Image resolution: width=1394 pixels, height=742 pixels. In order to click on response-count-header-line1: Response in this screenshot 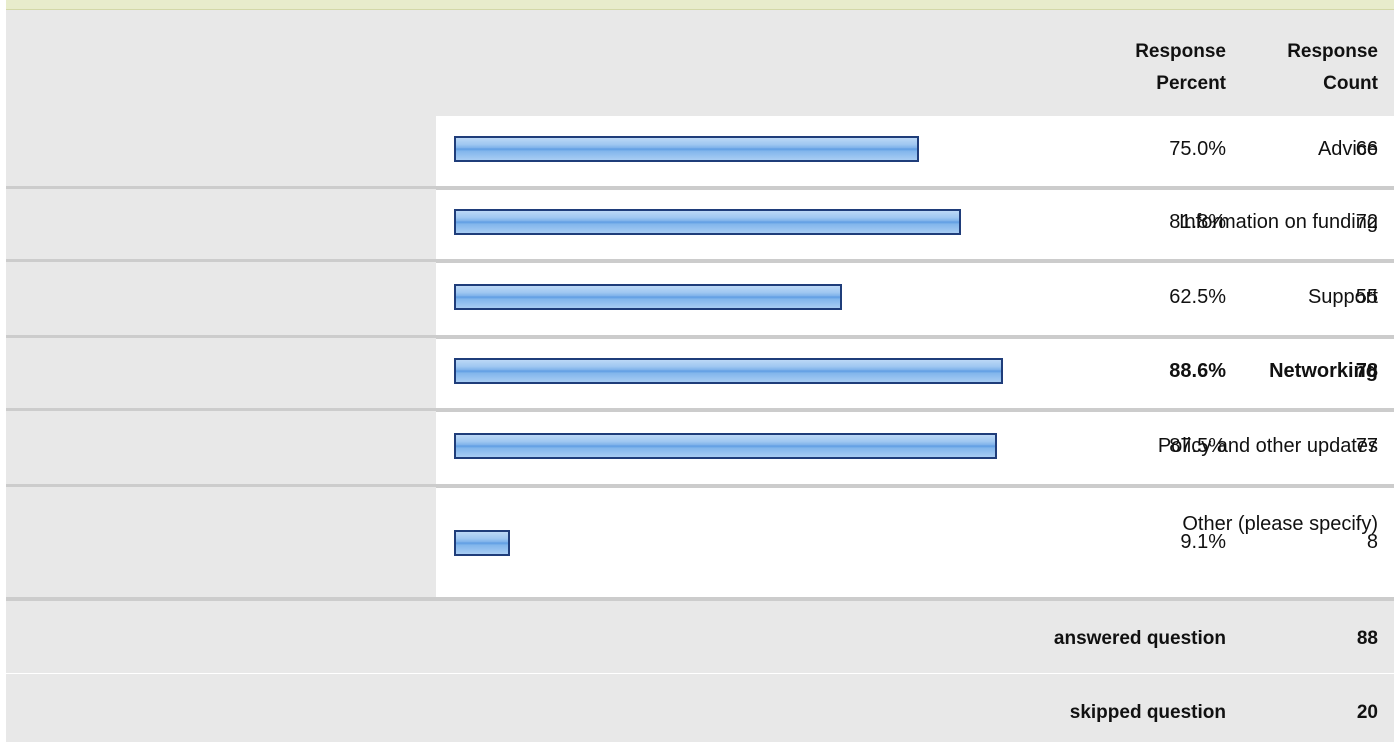, I will do `click(1332, 51)`.